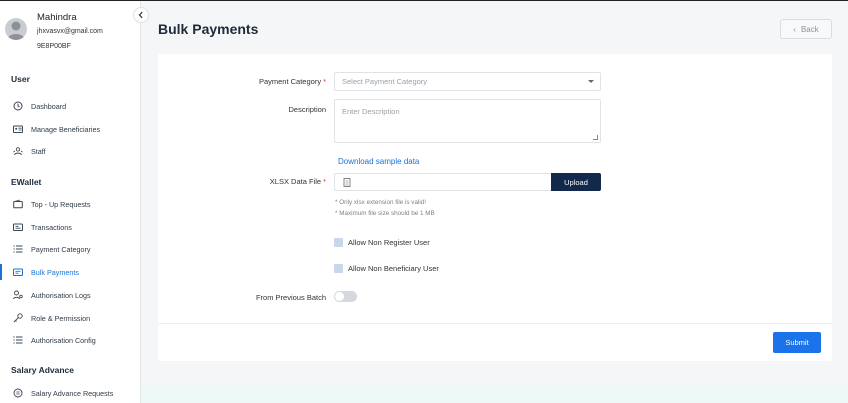 The height and width of the screenshot is (403, 848). What do you see at coordinates (307, 109) in the screenshot?
I see `description-label: Description` at bounding box center [307, 109].